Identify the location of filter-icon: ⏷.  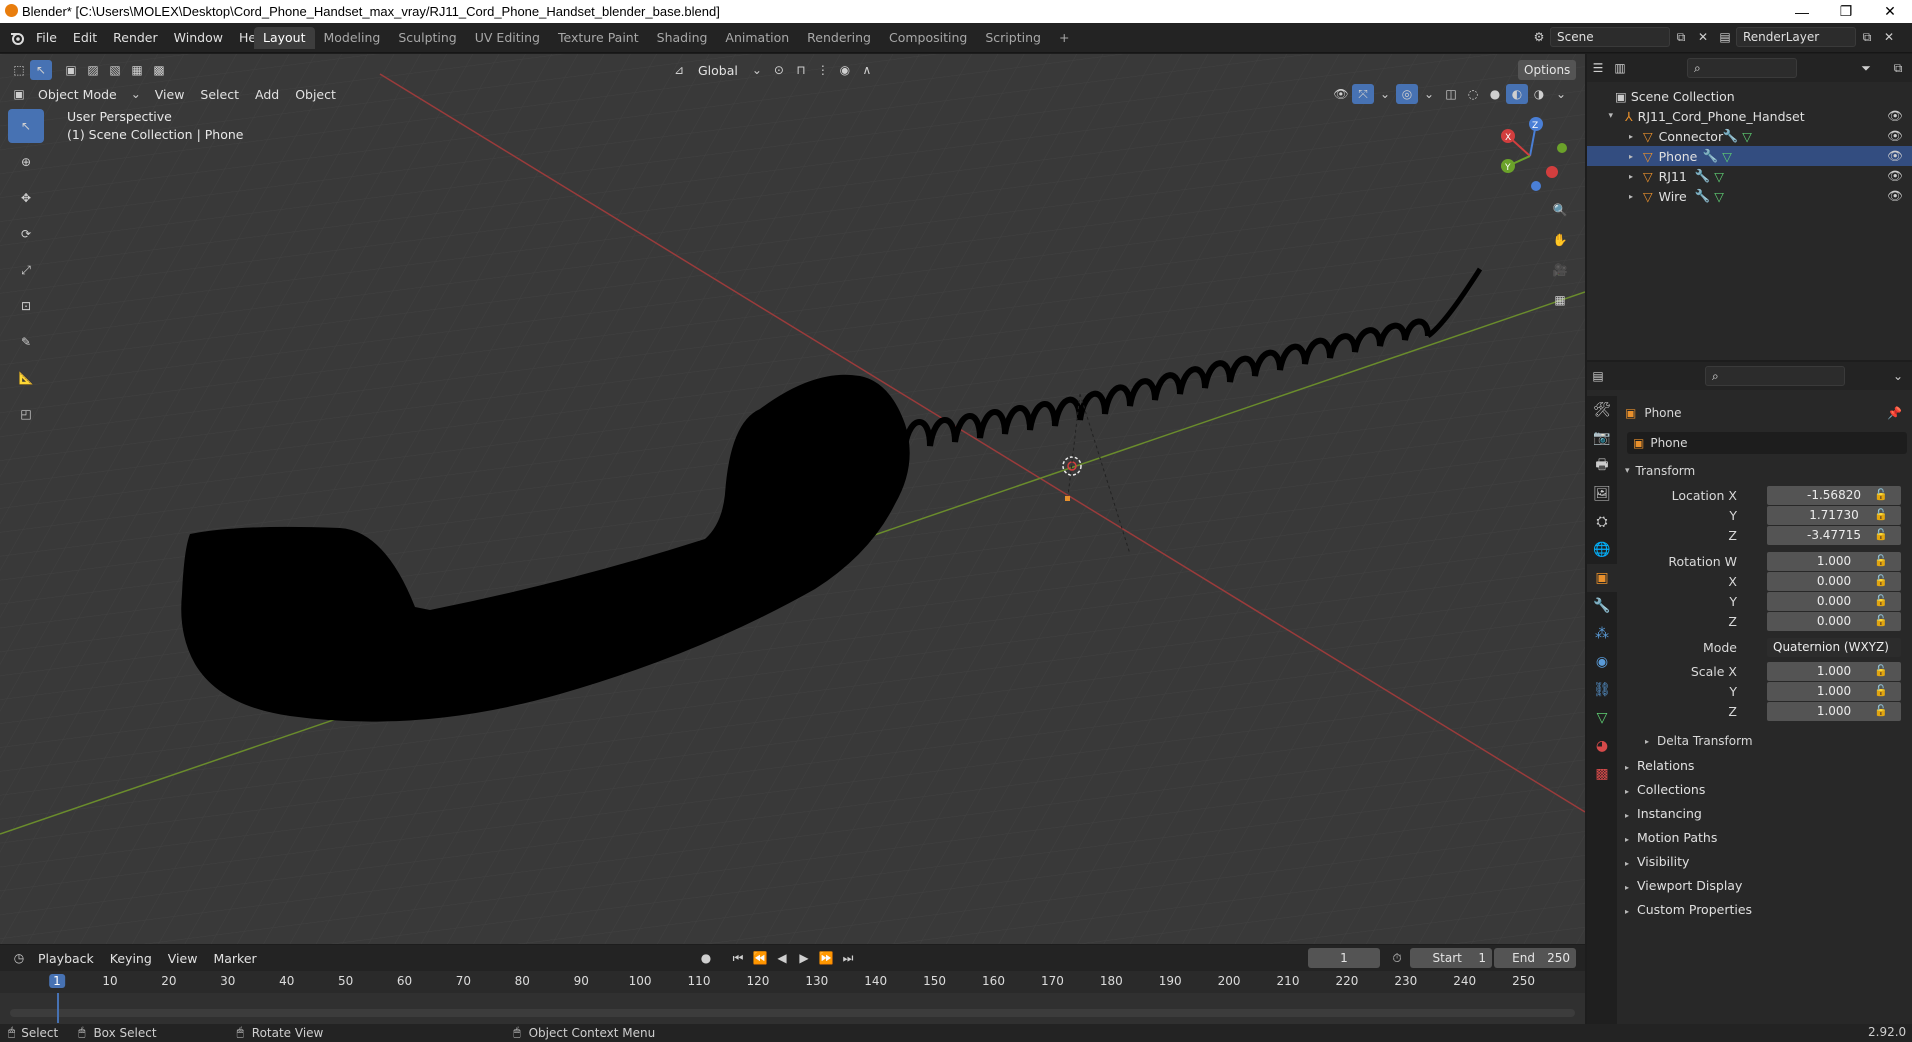
(1866, 68).